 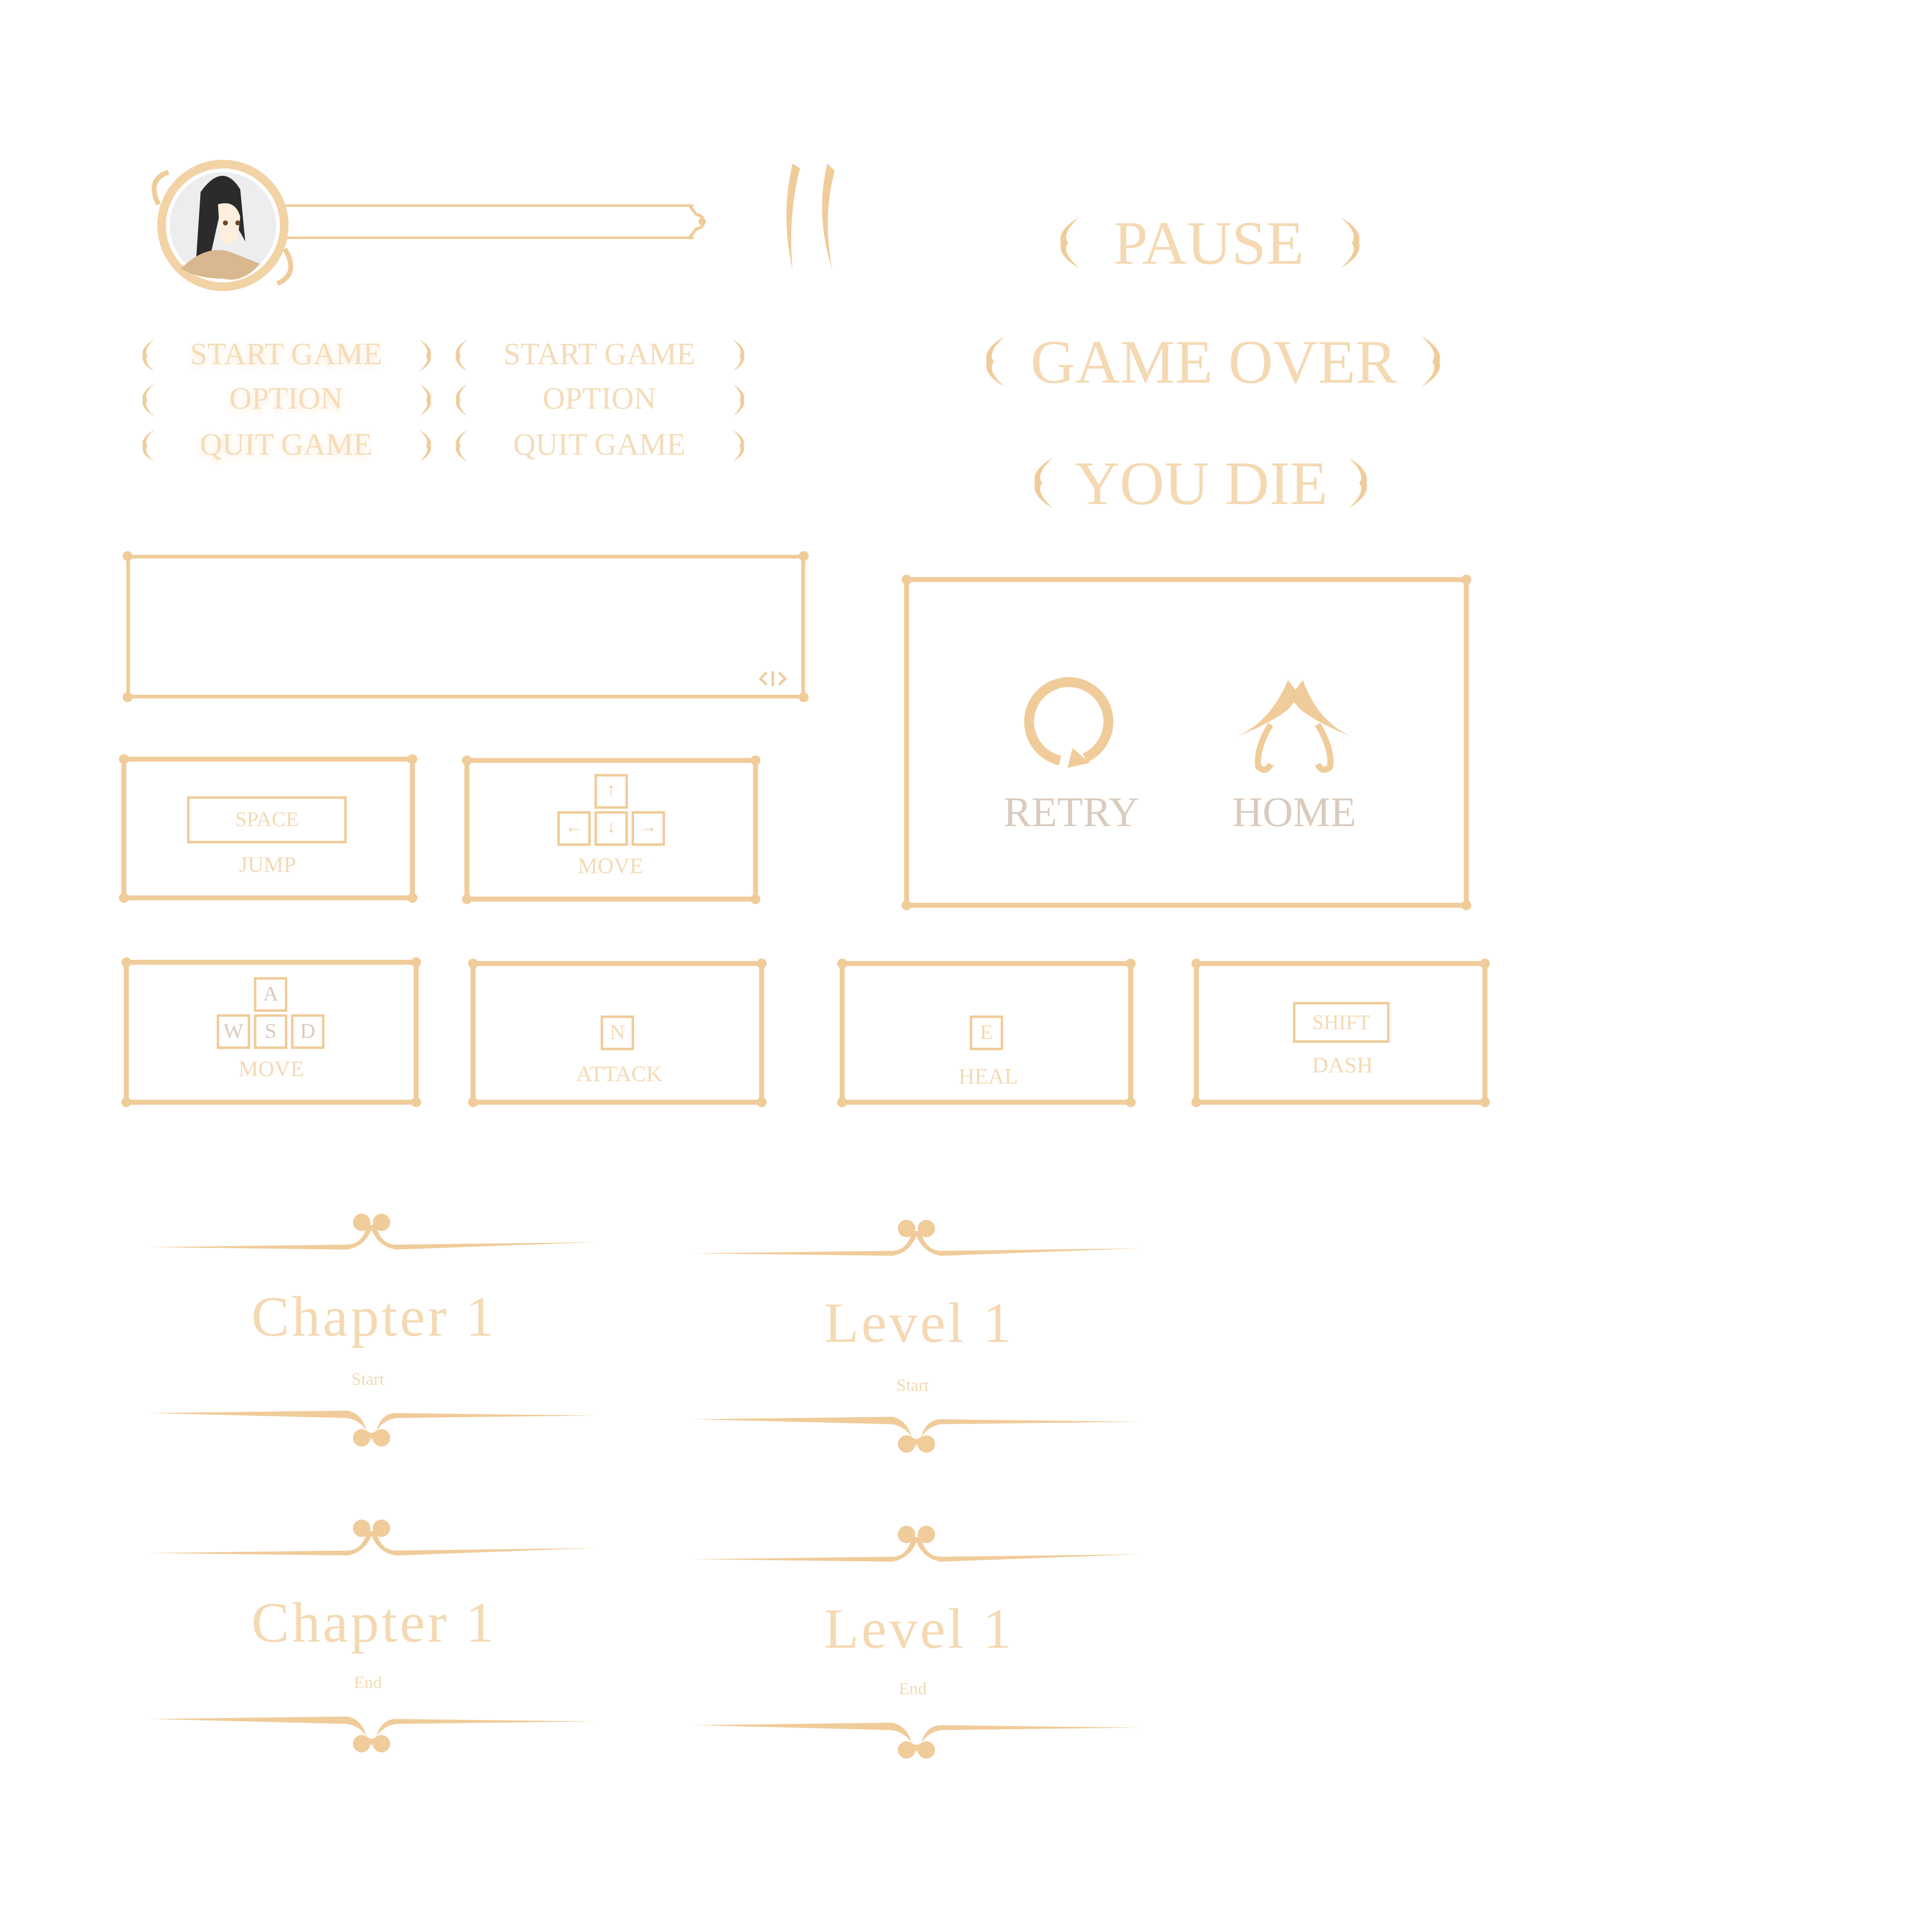 What do you see at coordinates (308, 1031) in the screenshot?
I see `key-d: D` at bounding box center [308, 1031].